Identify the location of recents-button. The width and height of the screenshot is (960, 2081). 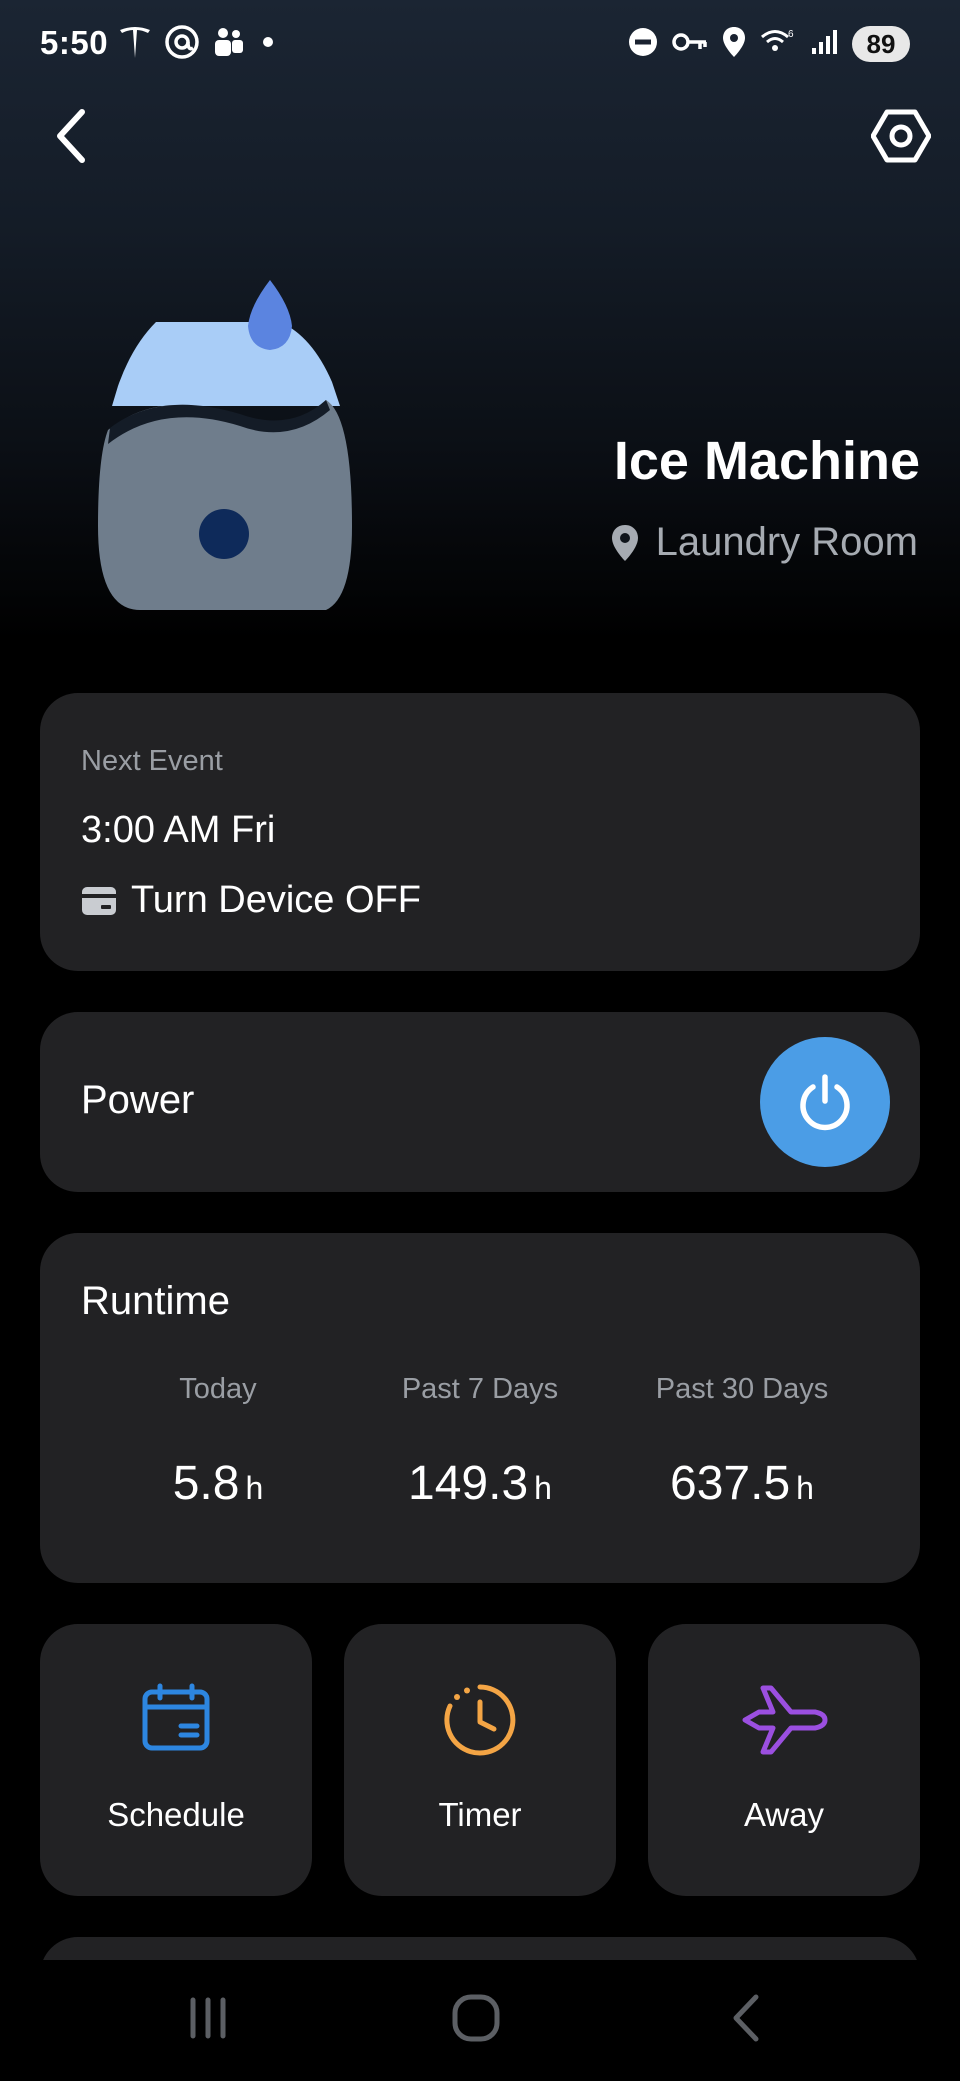
(208, 2018).